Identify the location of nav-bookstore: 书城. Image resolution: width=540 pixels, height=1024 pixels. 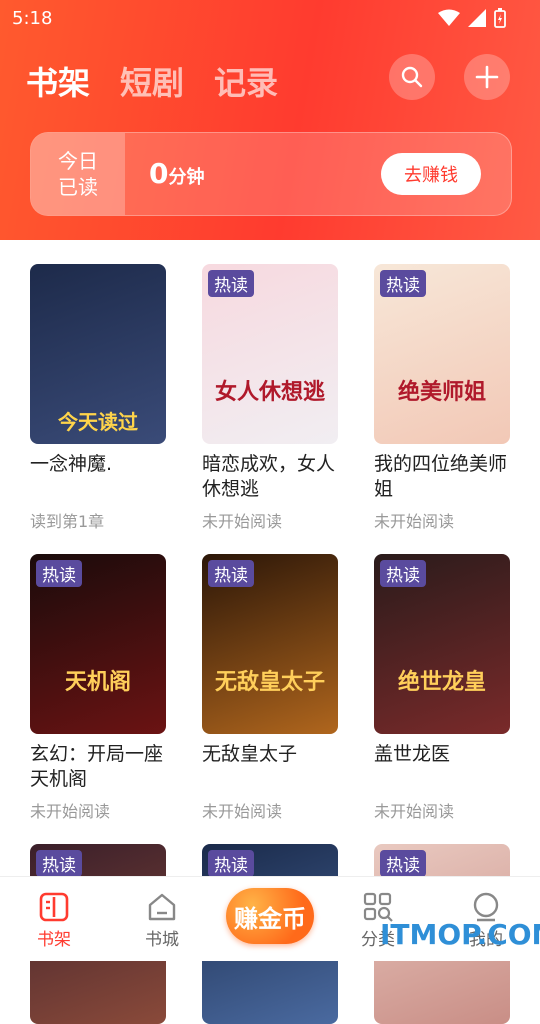
(162, 919).